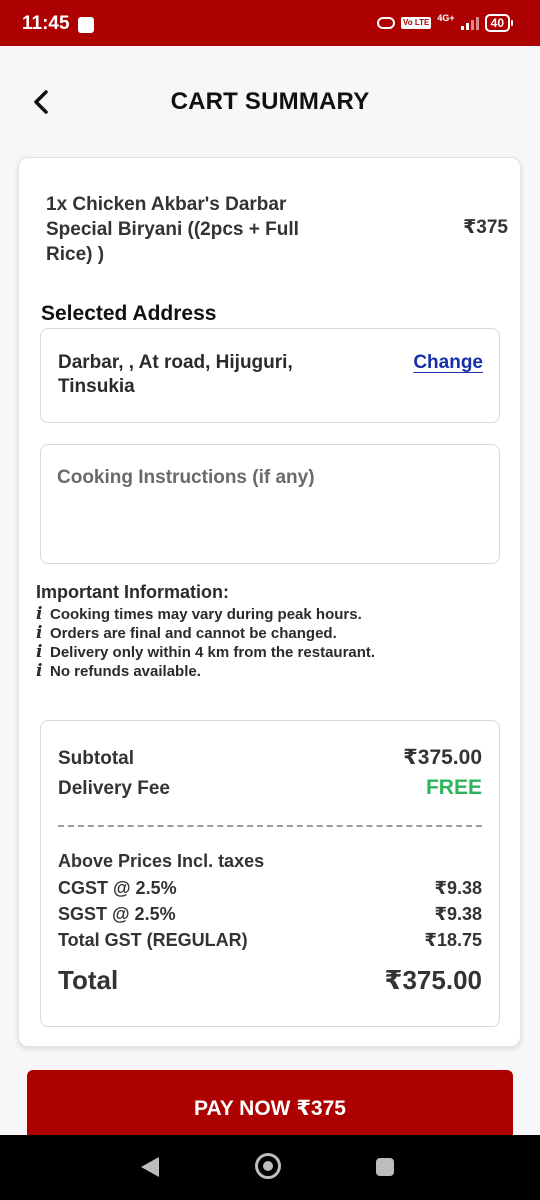 This screenshot has width=540, height=1200. I want to click on delivery-fee-label: Delivery Fee, so click(114, 788).